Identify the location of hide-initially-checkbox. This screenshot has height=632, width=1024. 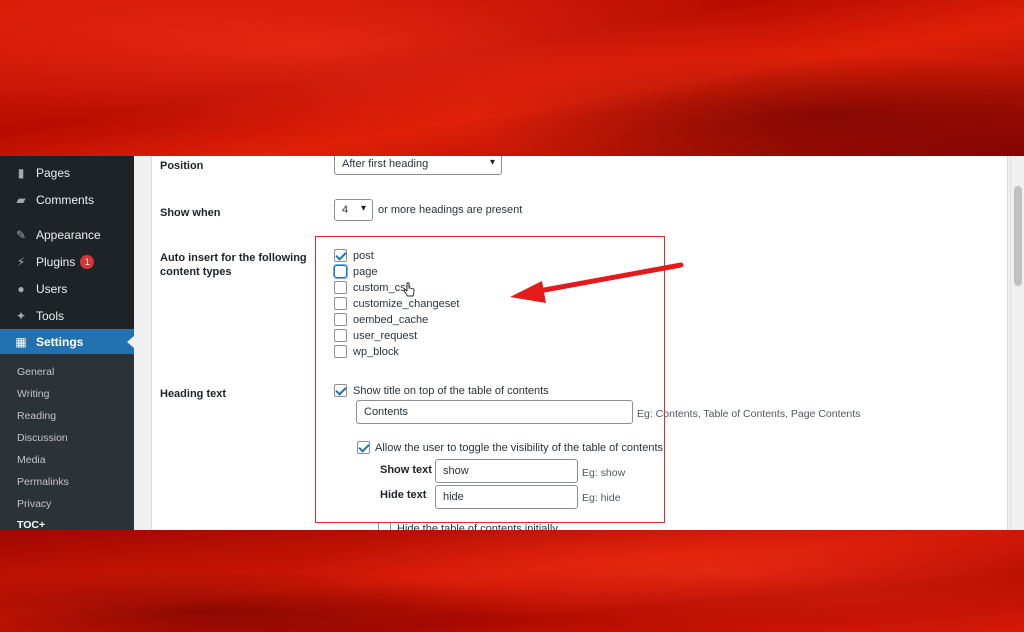
(384, 526).